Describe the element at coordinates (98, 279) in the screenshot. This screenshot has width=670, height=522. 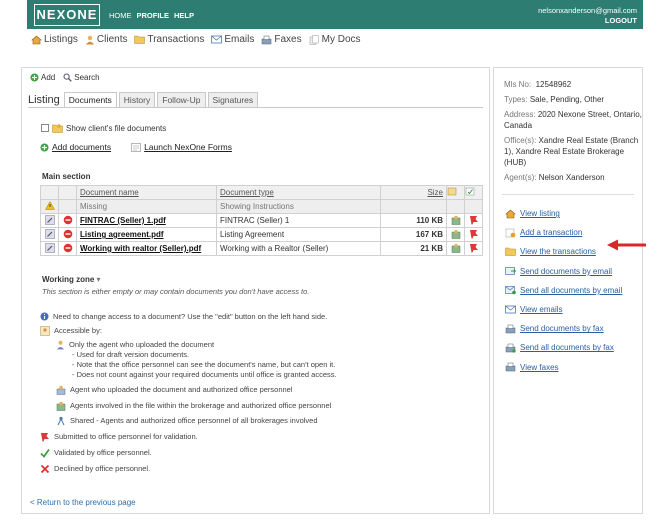
I see `chevron-down-icon: ▾` at that location.